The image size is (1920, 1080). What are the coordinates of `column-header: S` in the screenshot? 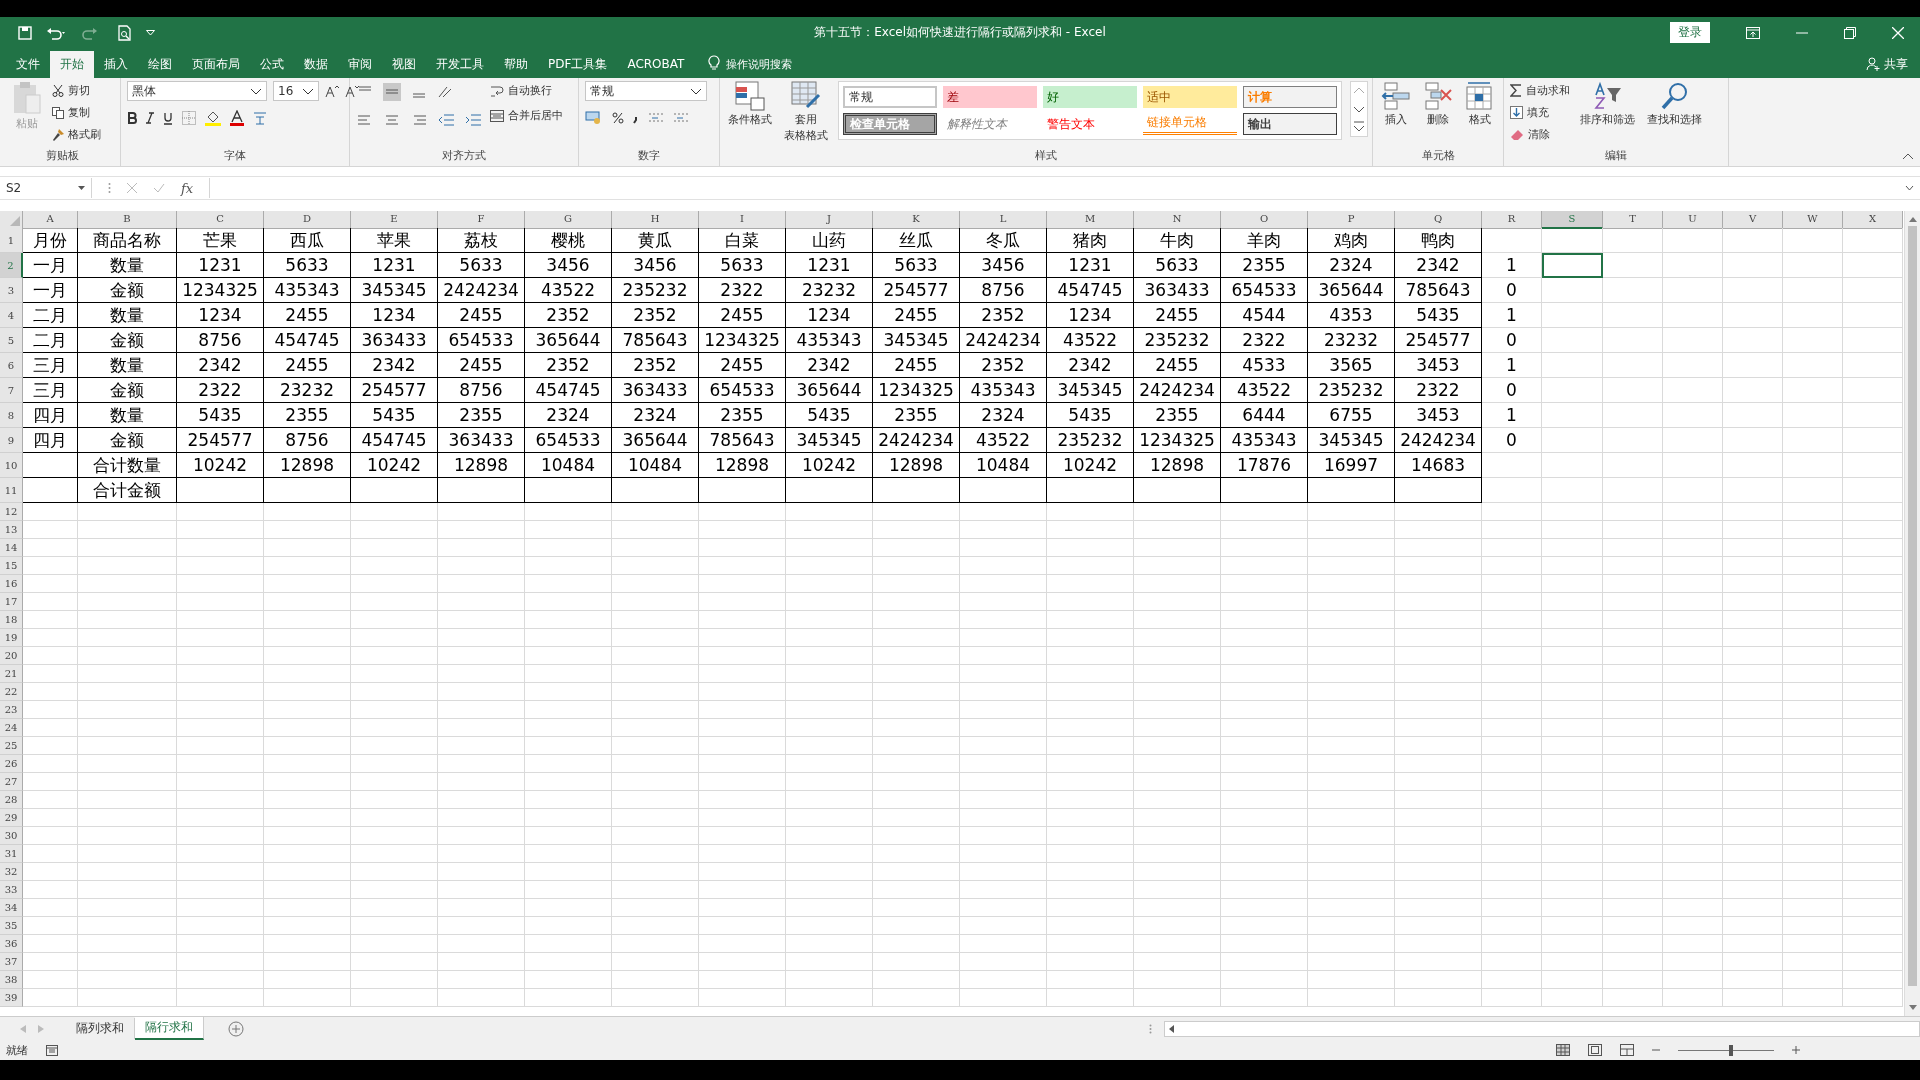 It's located at (1572, 220).